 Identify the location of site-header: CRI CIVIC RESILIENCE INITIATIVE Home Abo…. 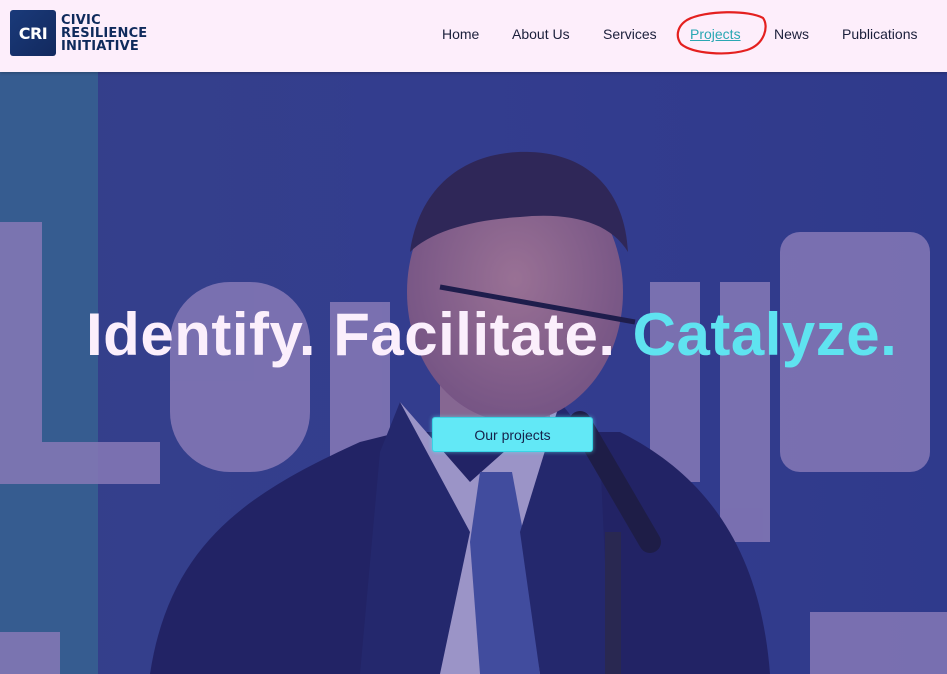
(473, 36).